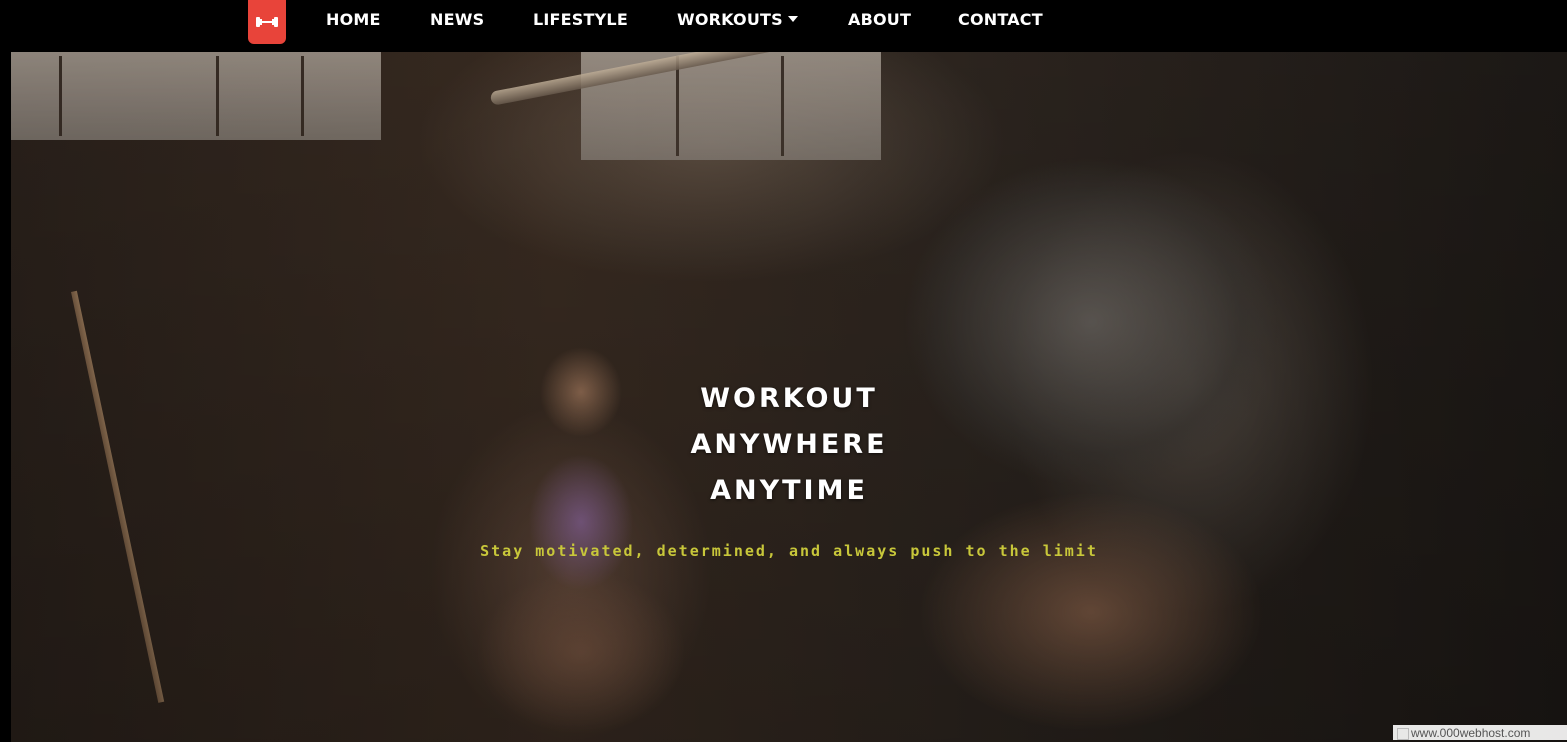 This screenshot has width=1567, height=742. Describe the element at coordinates (1471, 733) in the screenshot. I see `webhost-badge-text: www.000webhost.com` at that location.